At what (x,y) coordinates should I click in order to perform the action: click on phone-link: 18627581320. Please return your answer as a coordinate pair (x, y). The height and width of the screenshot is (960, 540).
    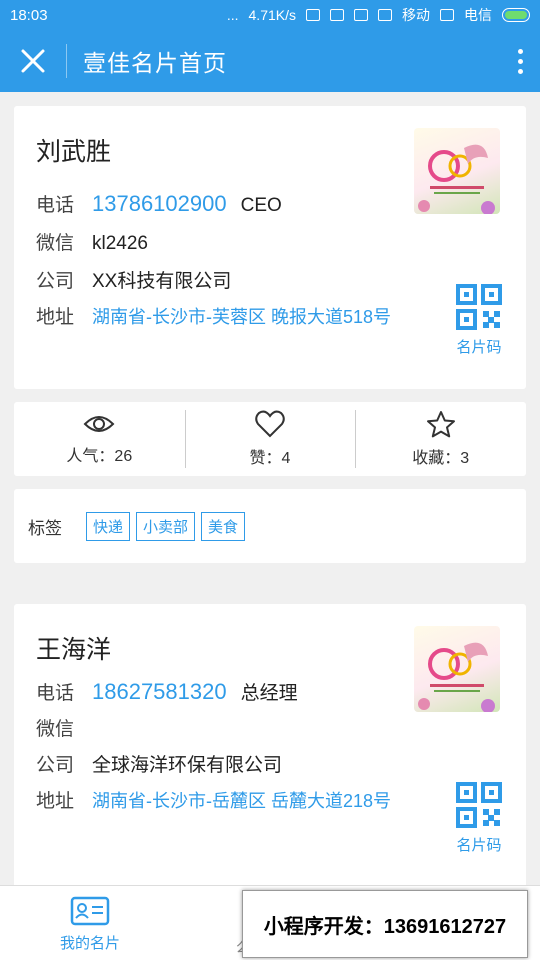
    Looking at the image, I should click on (159, 692).